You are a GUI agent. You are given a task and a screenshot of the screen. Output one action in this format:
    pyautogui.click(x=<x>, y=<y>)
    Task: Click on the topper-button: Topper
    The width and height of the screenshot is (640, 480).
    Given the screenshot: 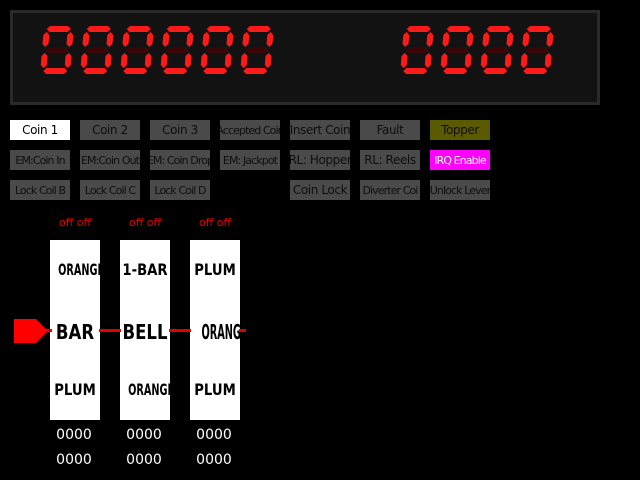 What is the action you would take?
    pyautogui.click(x=460, y=130)
    